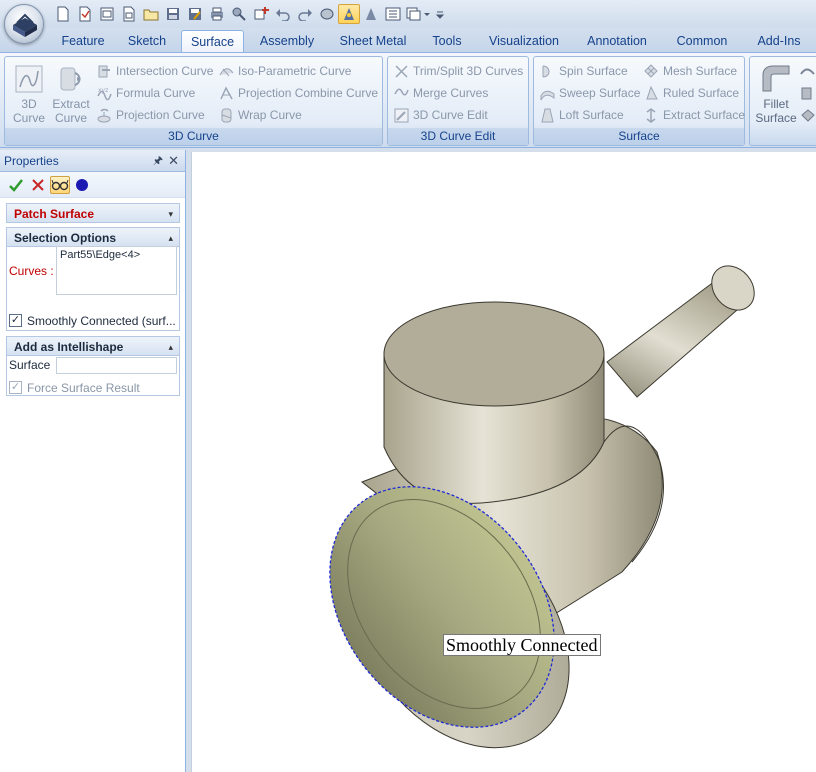 This screenshot has width=816, height=772. What do you see at coordinates (283, 14) in the screenshot?
I see `undo-icon` at bounding box center [283, 14].